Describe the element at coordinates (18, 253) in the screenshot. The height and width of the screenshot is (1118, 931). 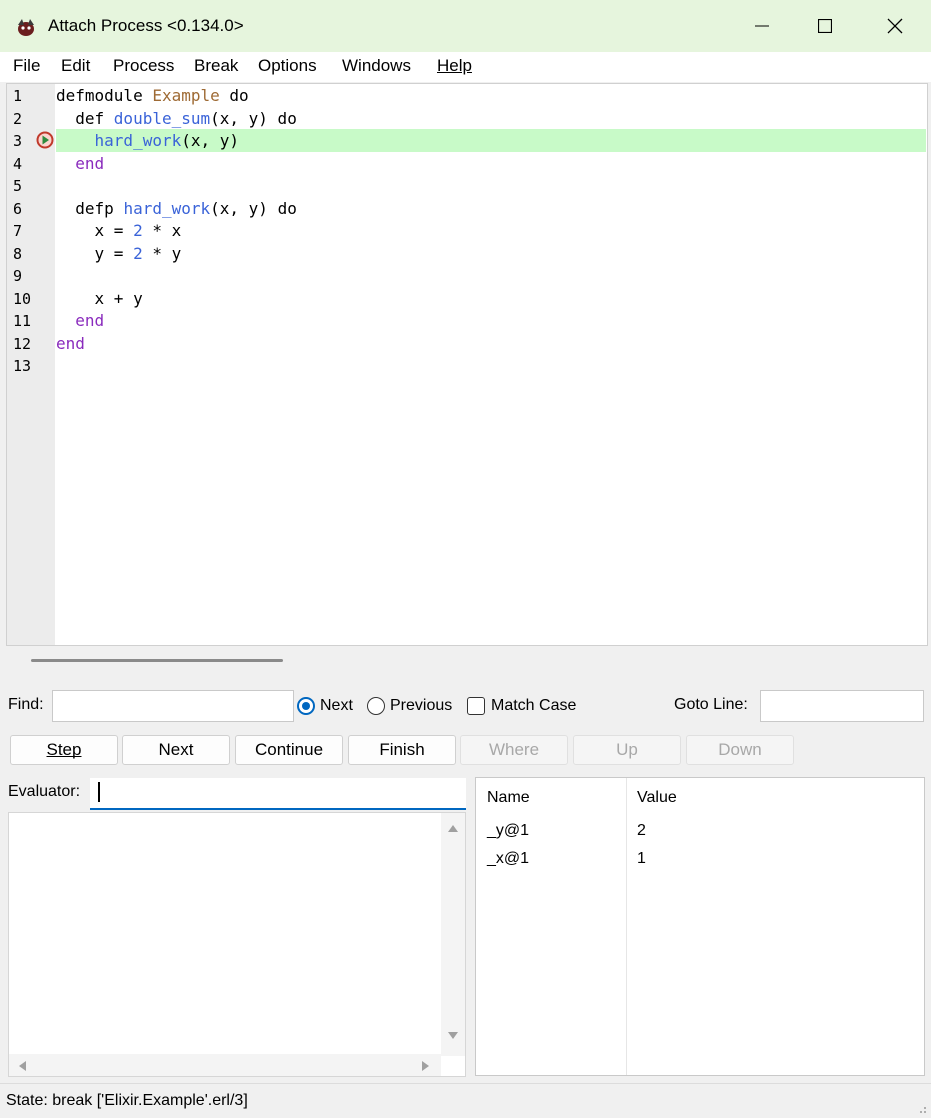
I see `line-number: 8` at that location.